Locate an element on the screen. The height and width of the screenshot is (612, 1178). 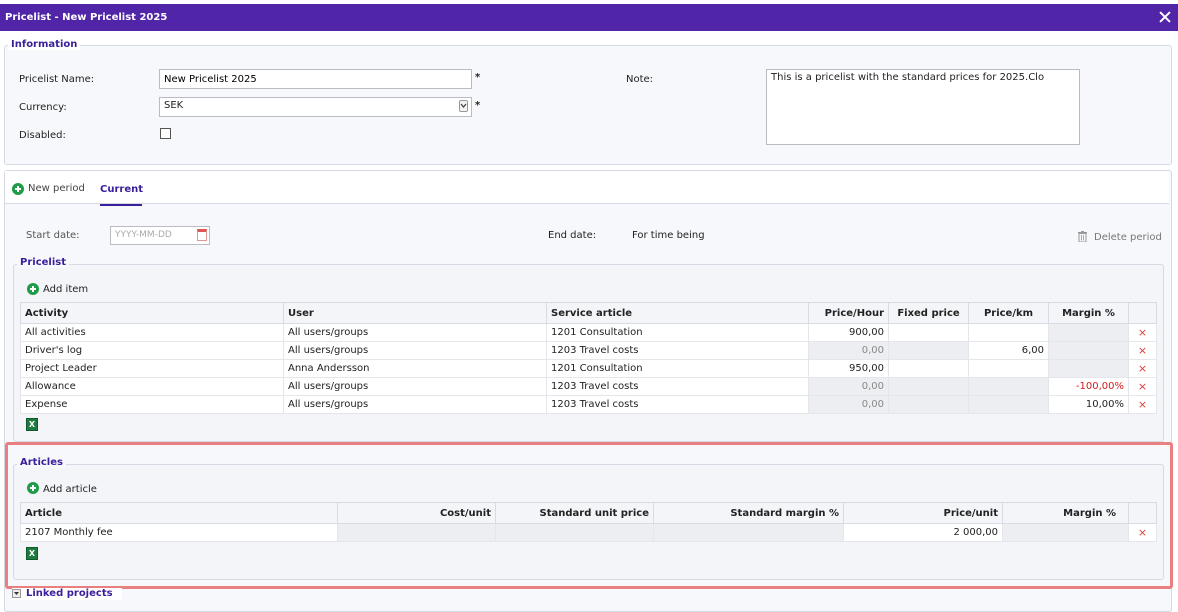
column-header: Price/Hour is located at coordinates (848, 313).